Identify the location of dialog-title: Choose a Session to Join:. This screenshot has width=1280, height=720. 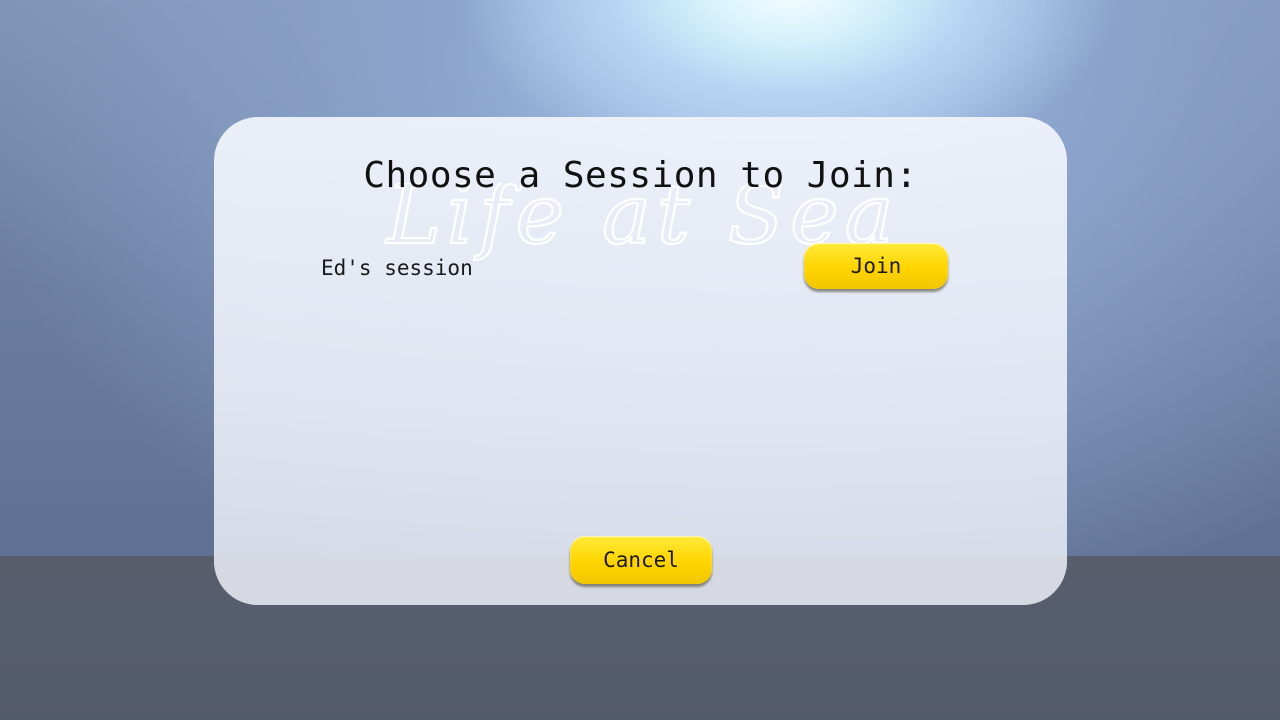
(640, 175).